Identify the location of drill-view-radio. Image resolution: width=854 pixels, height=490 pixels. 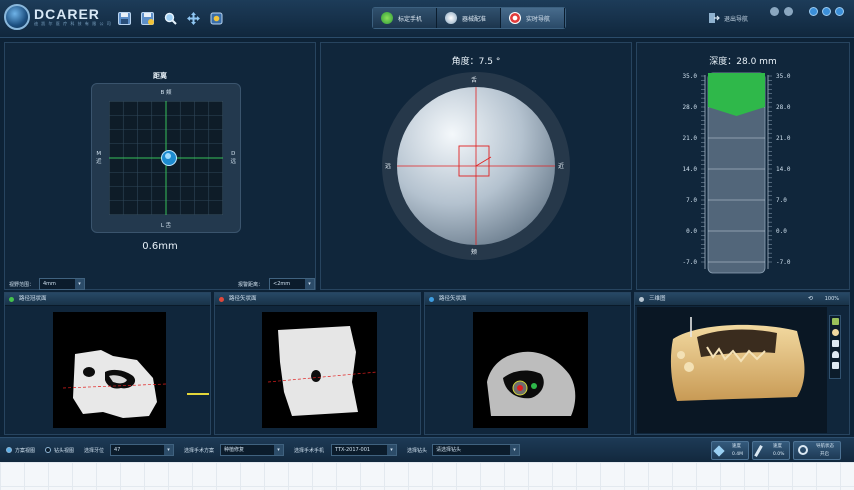
(48, 450).